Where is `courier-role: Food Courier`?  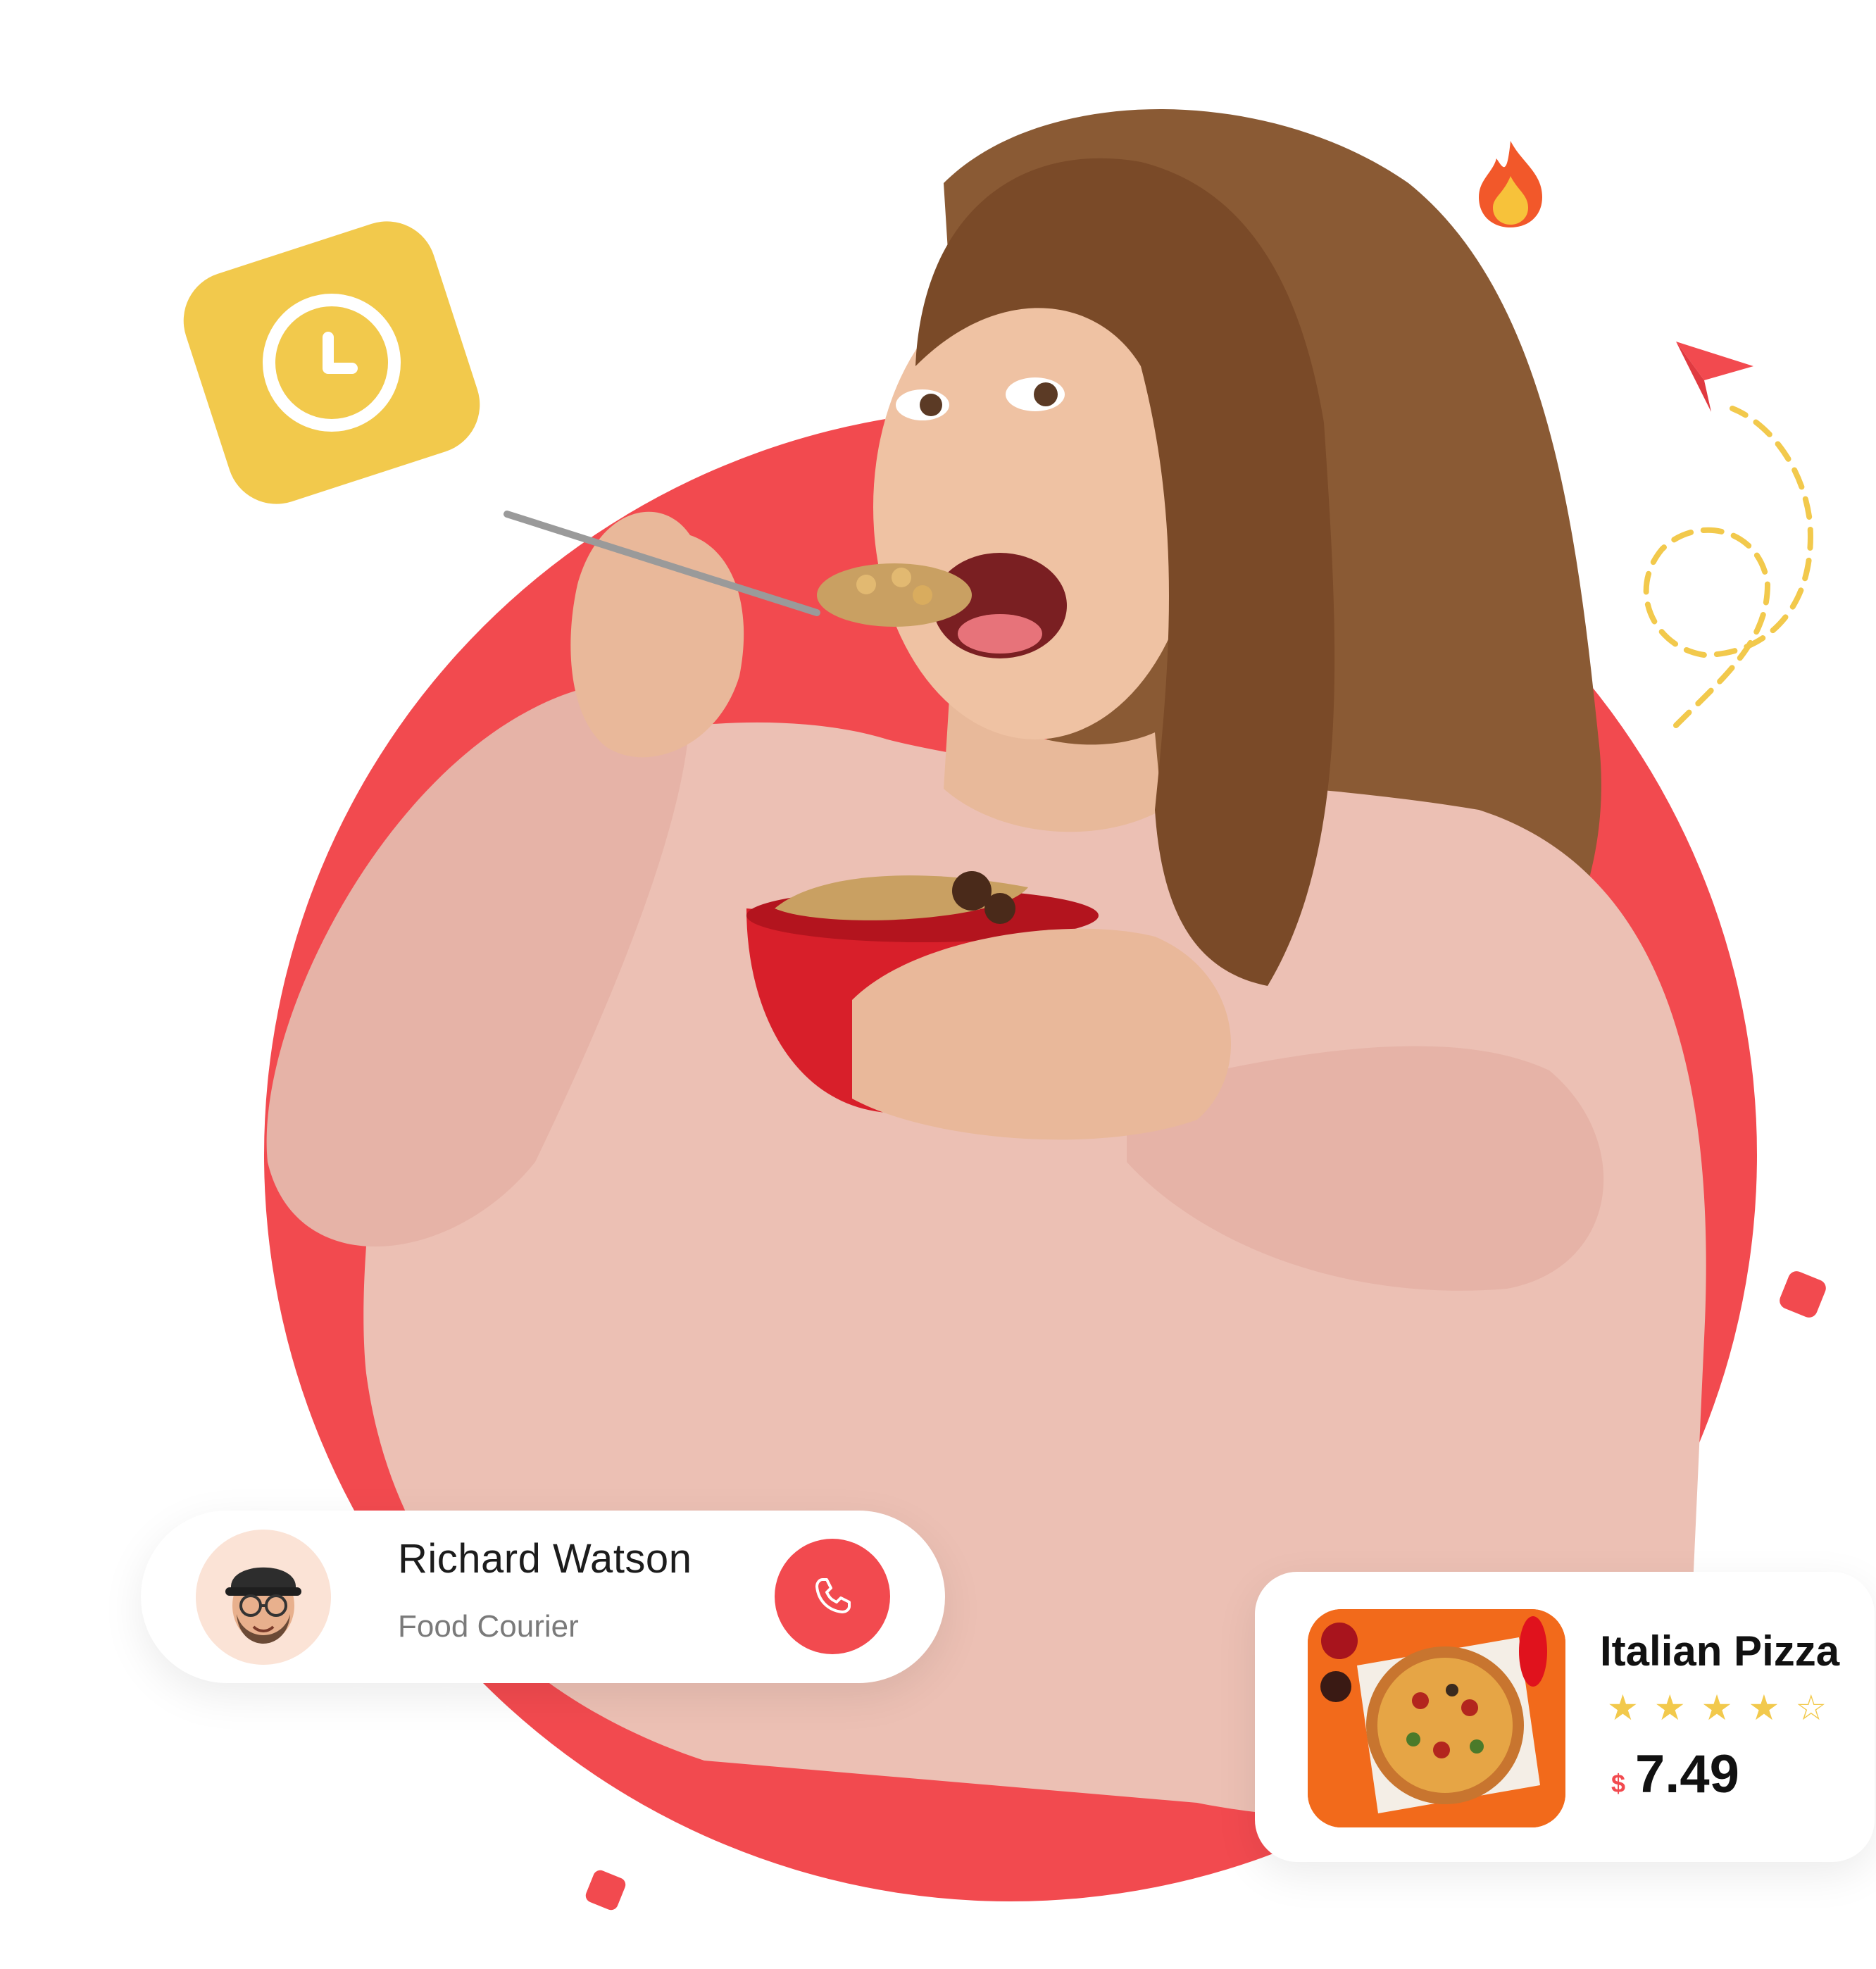
courier-role: Food Courier is located at coordinates (488, 1626).